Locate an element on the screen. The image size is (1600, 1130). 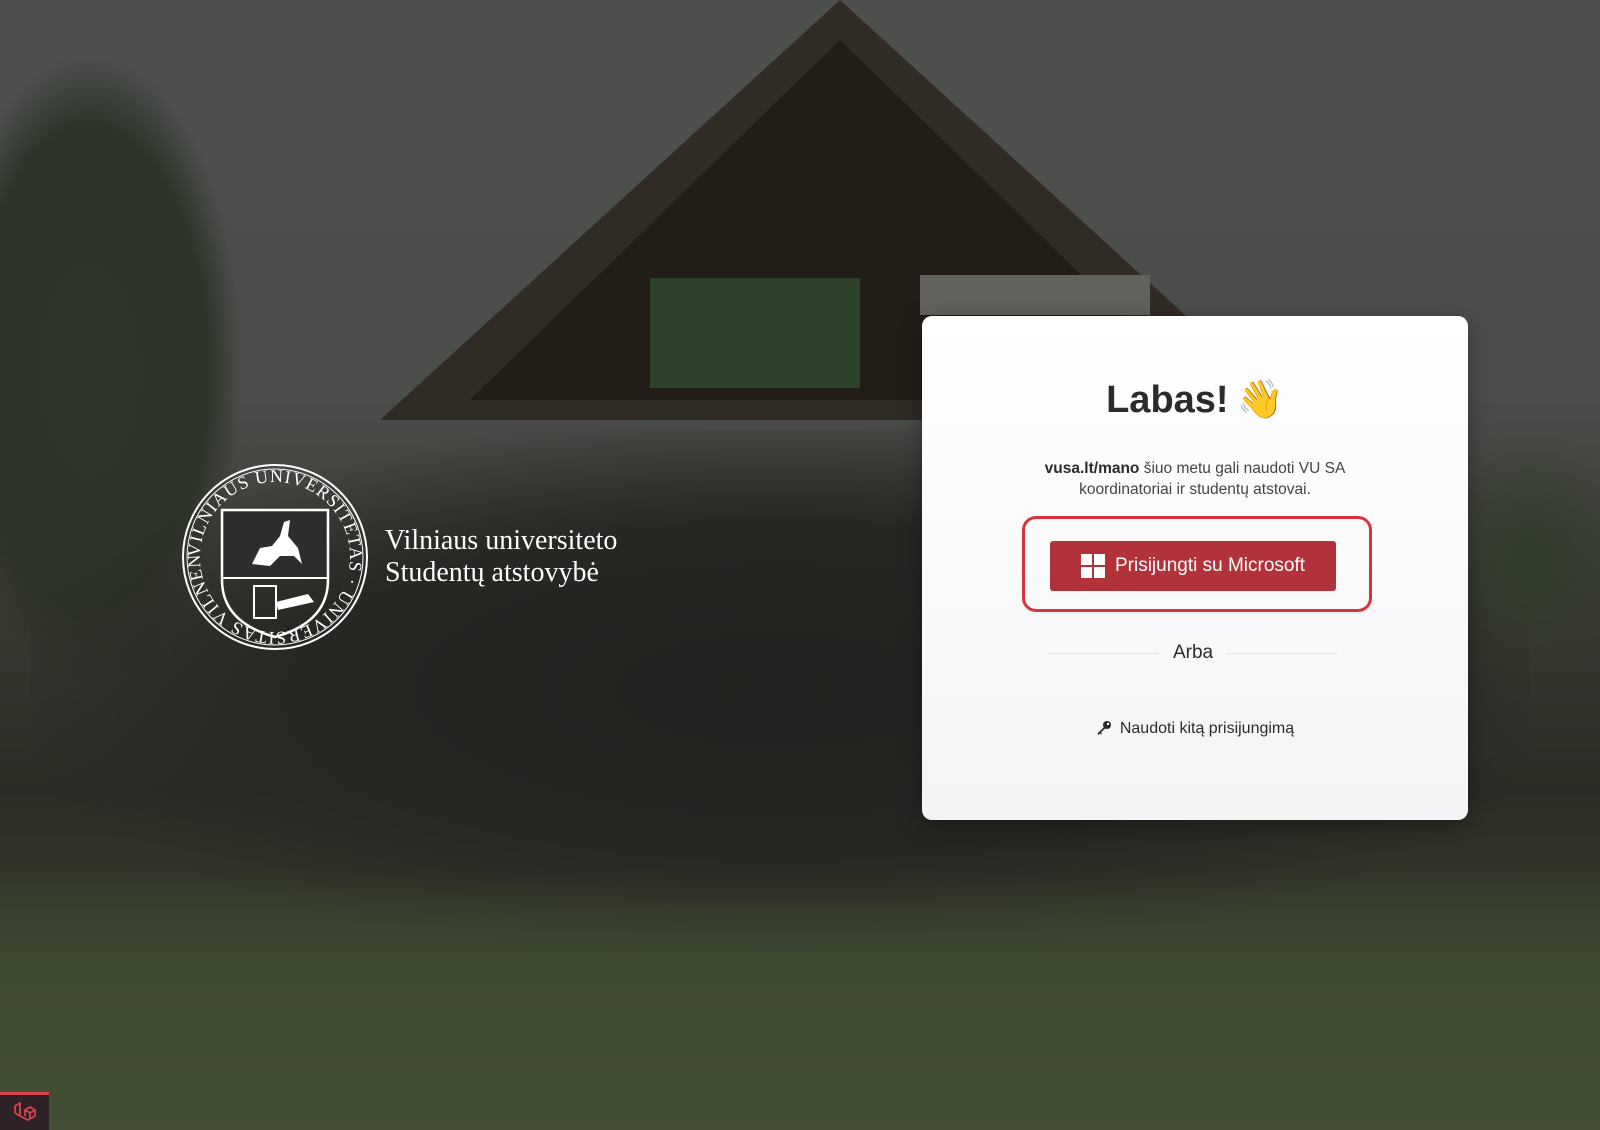
alternative-login-link: Naudoti kitą prisijungimą is located at coordinates (1195, 730).